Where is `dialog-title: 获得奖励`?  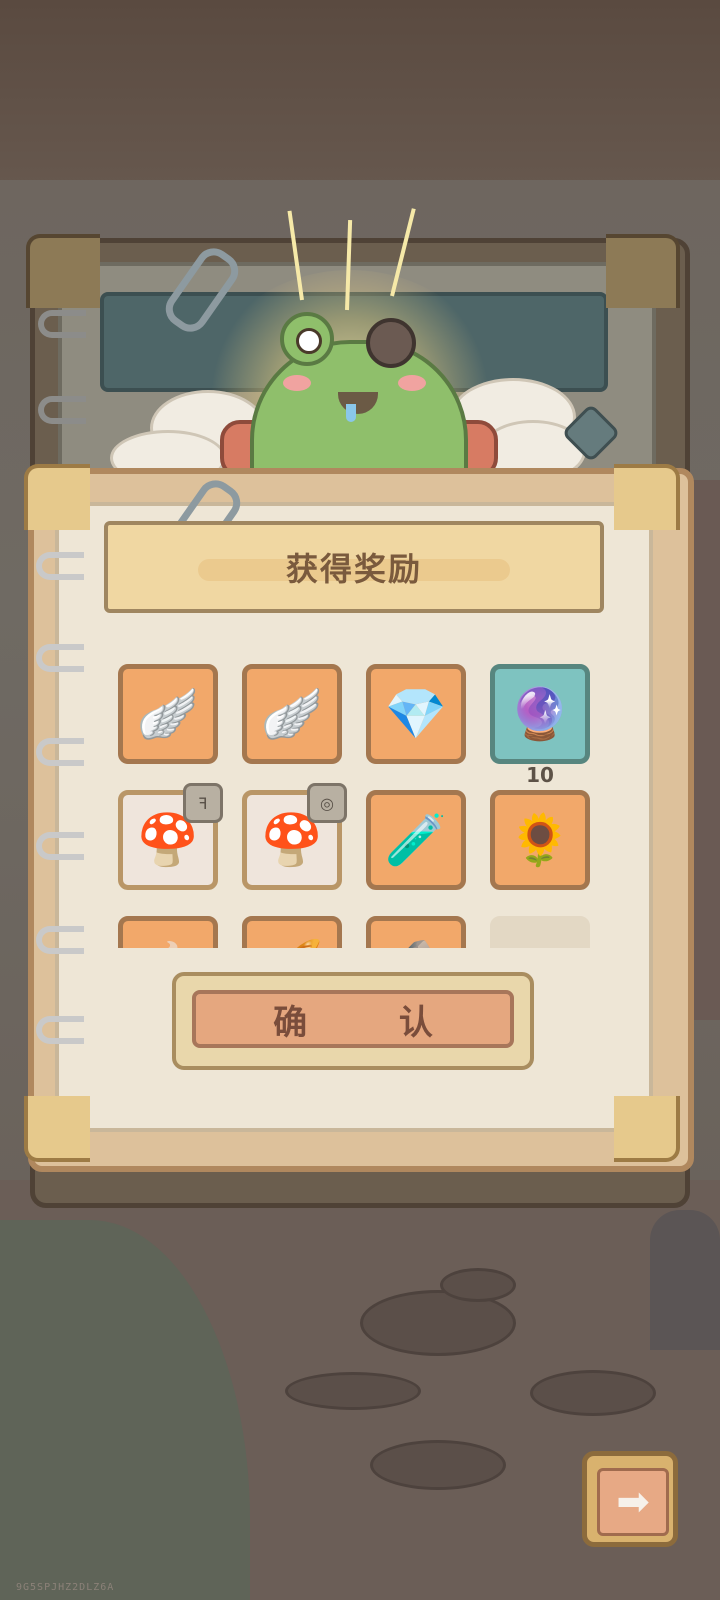
dialog-title: 获得奖励 is located at coordinates (353, 569).